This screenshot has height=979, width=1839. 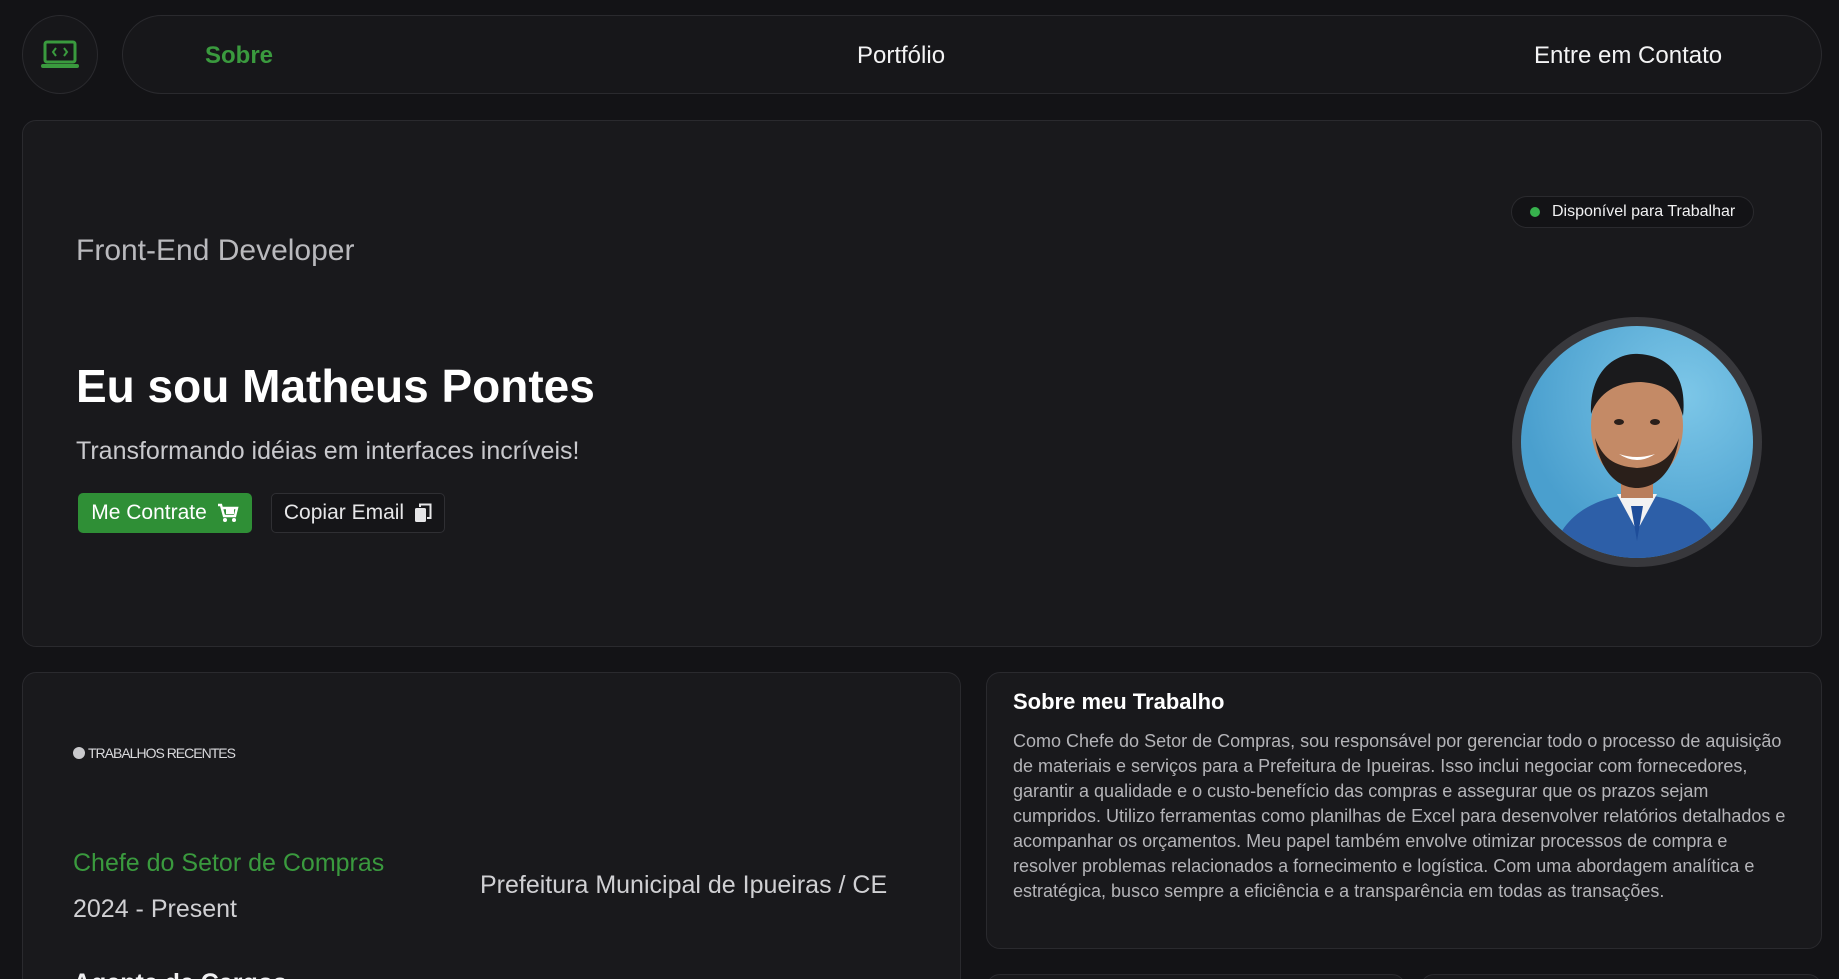 I want to click on laptop-code-icon, so click(x=60, y=54).